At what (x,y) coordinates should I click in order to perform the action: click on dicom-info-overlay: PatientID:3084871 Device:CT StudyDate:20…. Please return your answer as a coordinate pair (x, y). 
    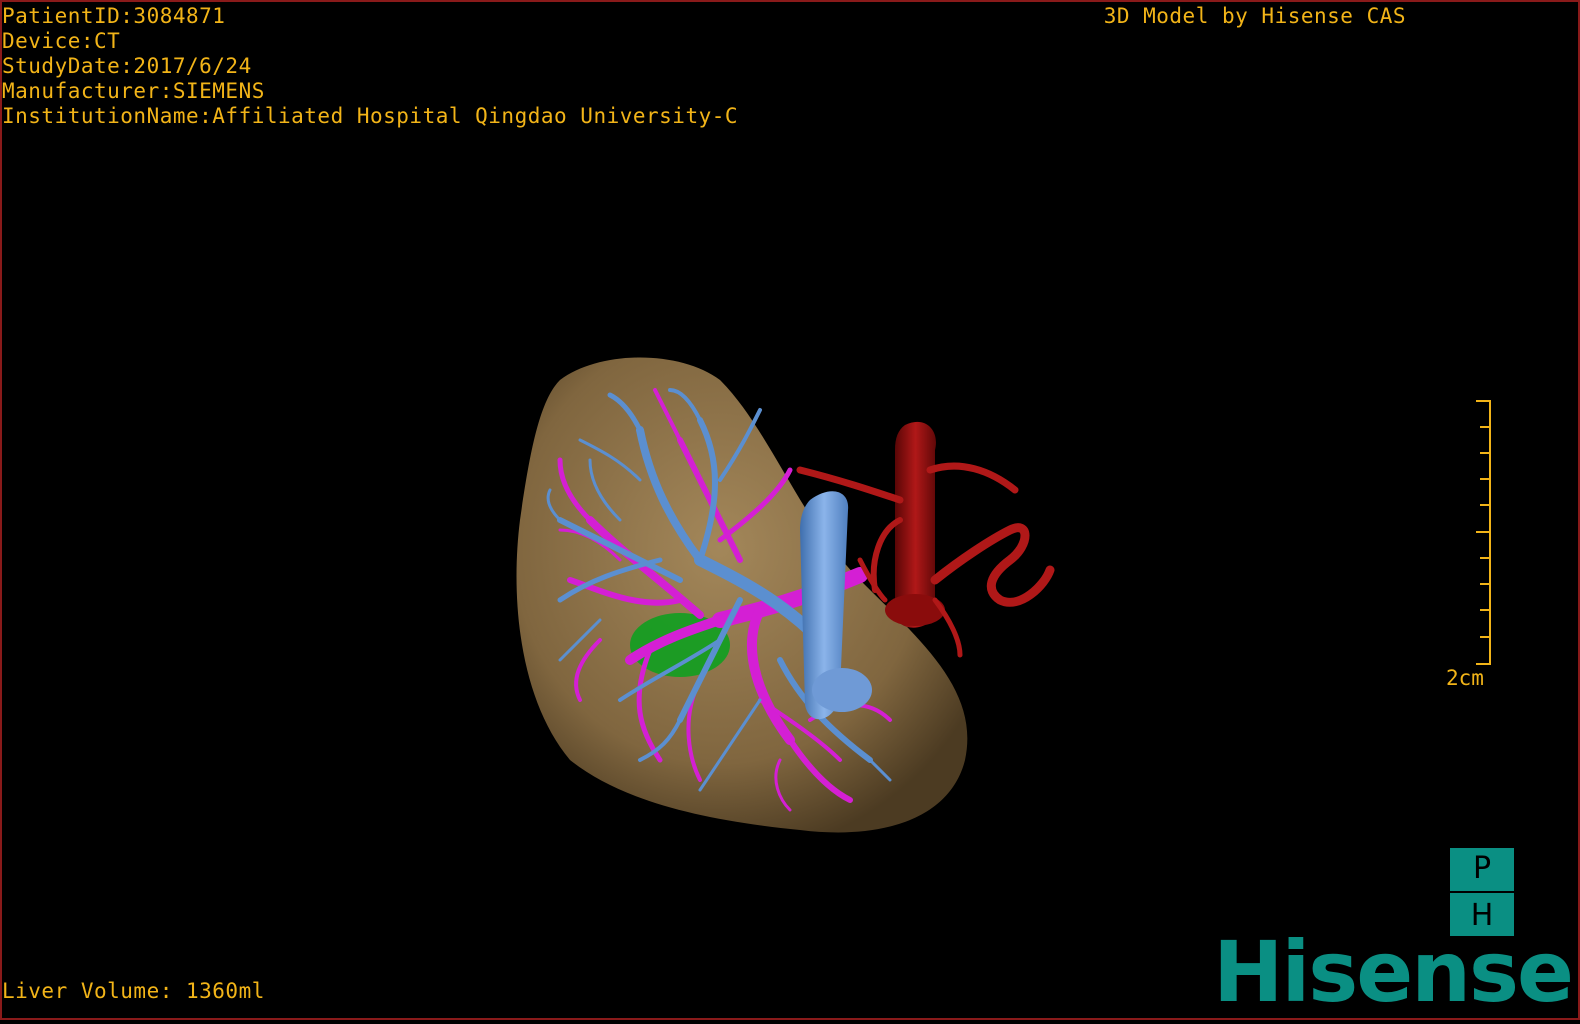
    Looking at the image, I should click on (370, 66).